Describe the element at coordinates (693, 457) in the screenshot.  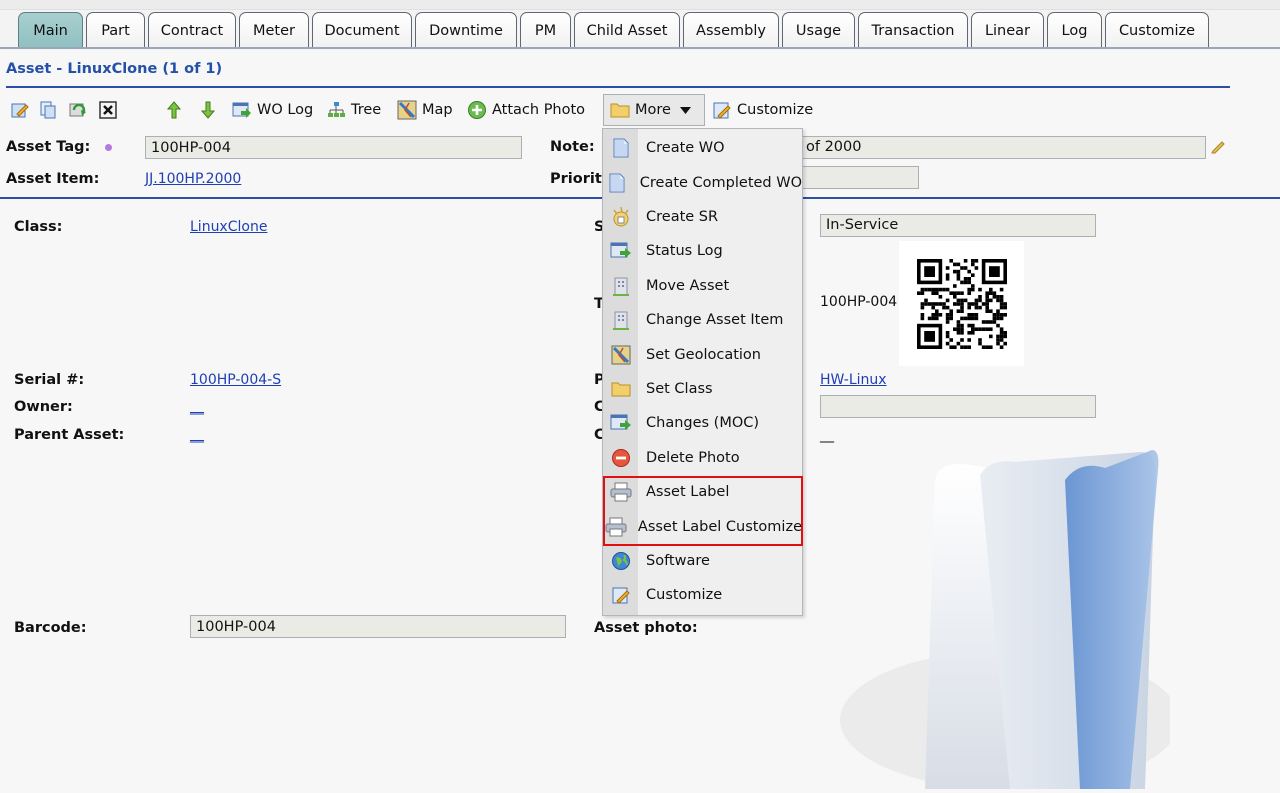
I see `menu-item-label: Delete Photo` at that location.